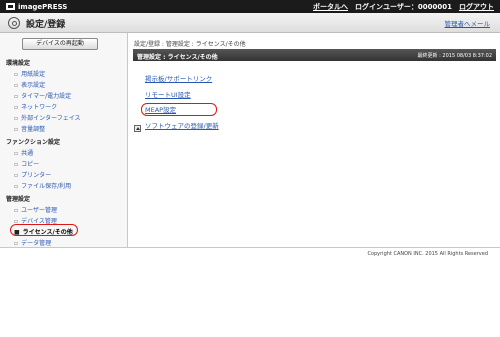  I want to click on sidebar-section-preferences: 環境設定, so click(18, 63).